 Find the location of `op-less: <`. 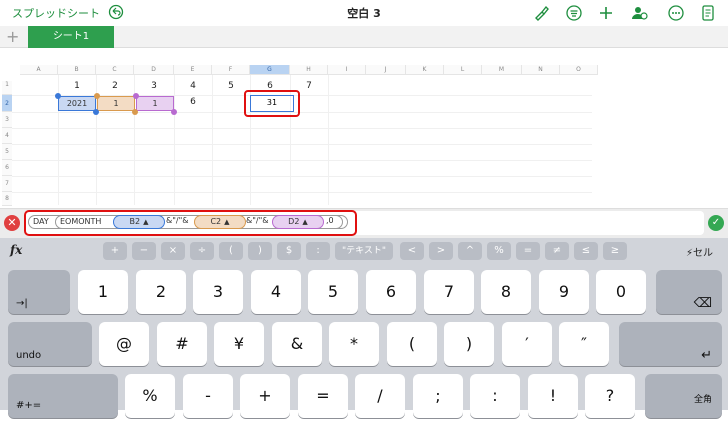

op-less: < is located at coordinates (412, 251).